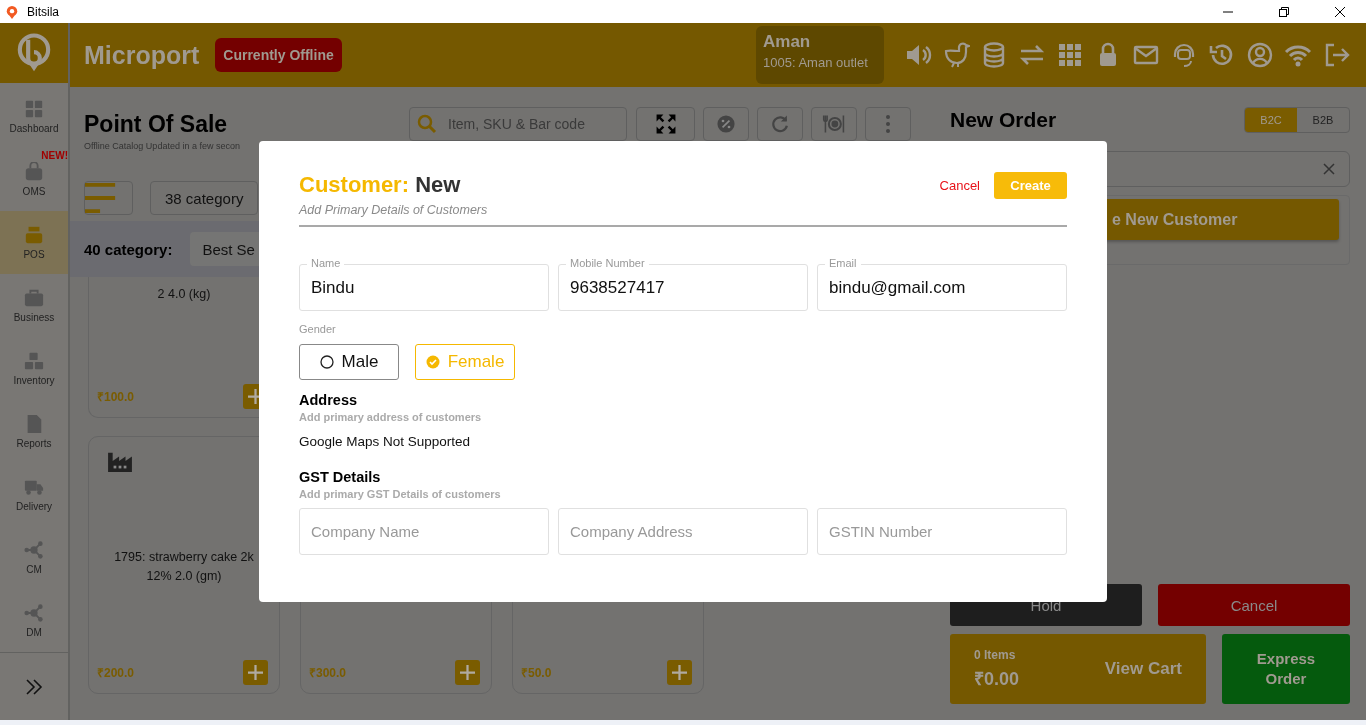 Image resolution: width=1366 pixels, height=725 pixels. What do you see at coordinates (128, 249) in the screenshot?
I see `category-count: 40 category:` at bounding box center [128, 249].